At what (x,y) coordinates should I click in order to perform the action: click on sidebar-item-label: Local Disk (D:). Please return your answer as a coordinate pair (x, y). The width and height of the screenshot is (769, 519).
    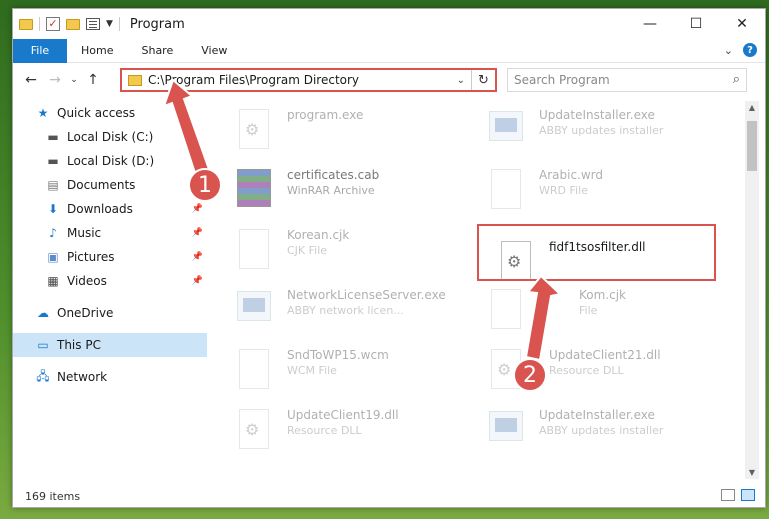
    Looking at the image, I should click on (111, 161).